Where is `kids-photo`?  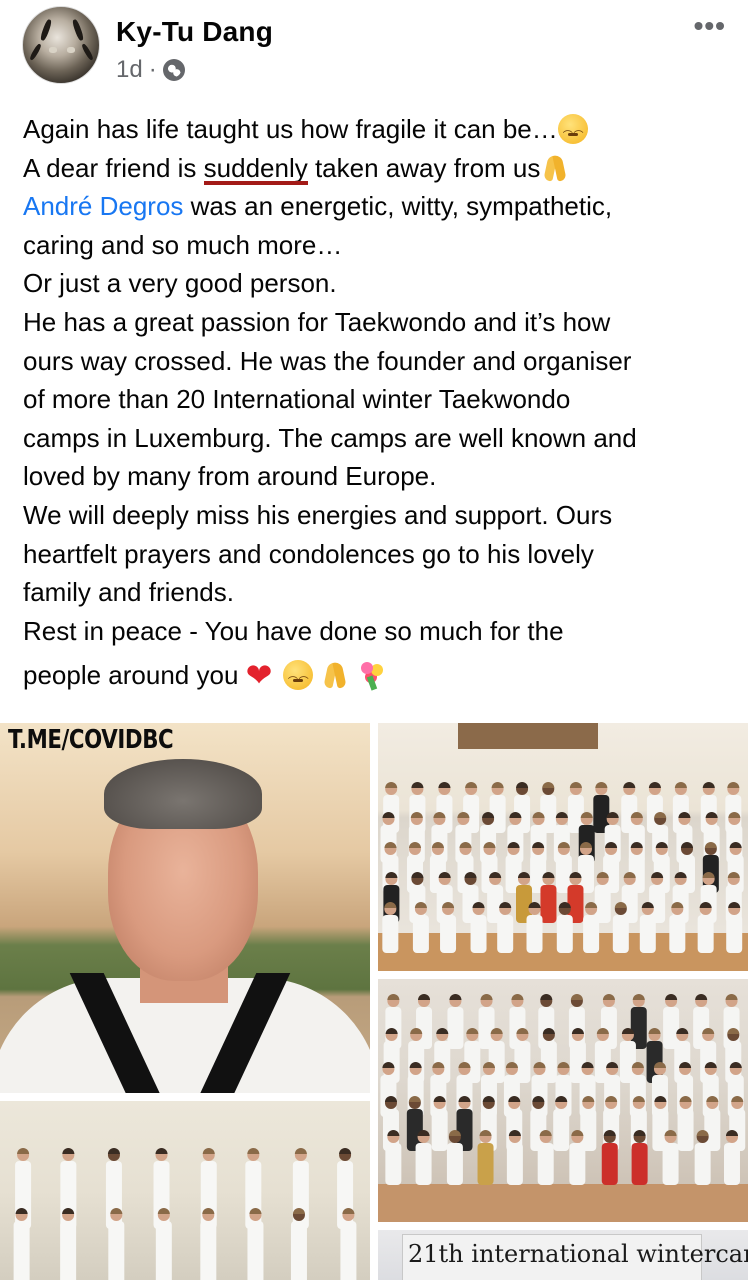
kids-photo is located at coordinates (185, 1190).